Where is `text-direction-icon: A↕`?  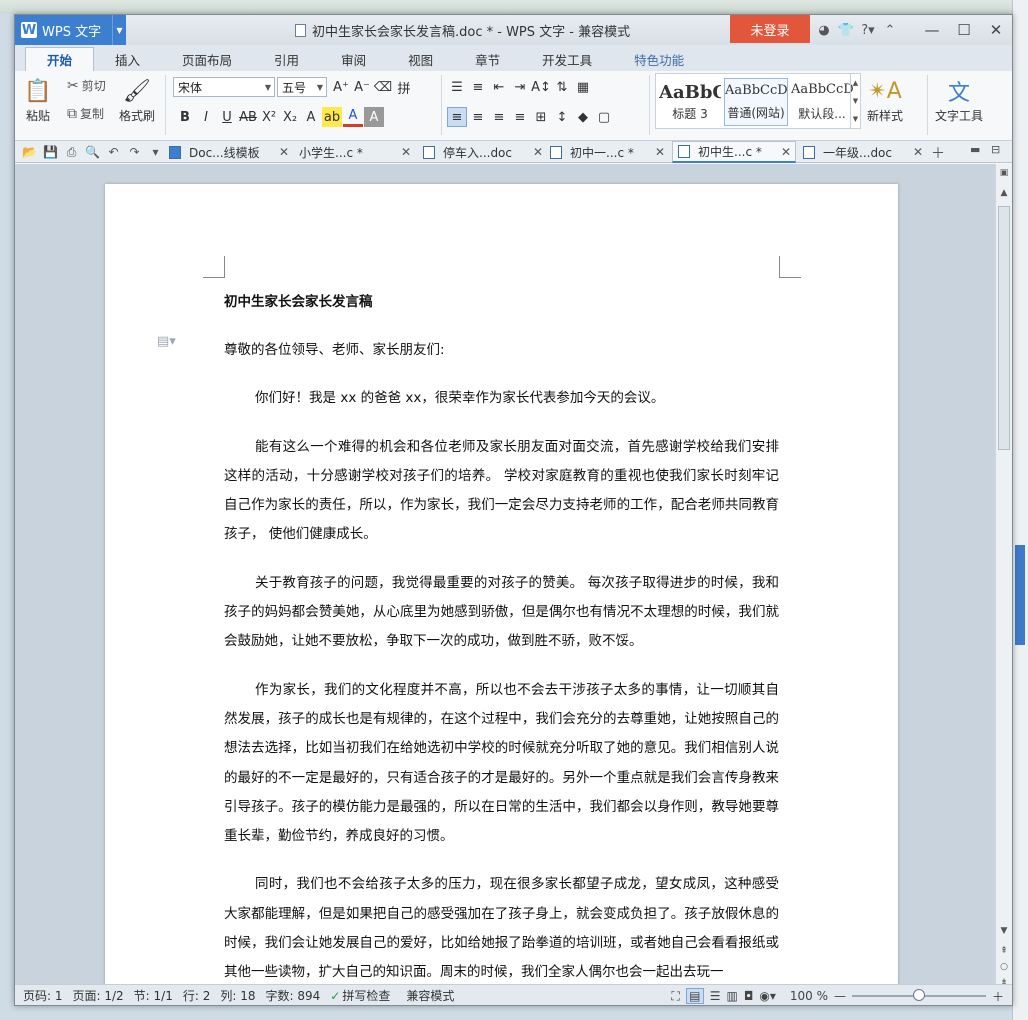 text-direction-icon: A↕ is located at coordinates (541, 87).